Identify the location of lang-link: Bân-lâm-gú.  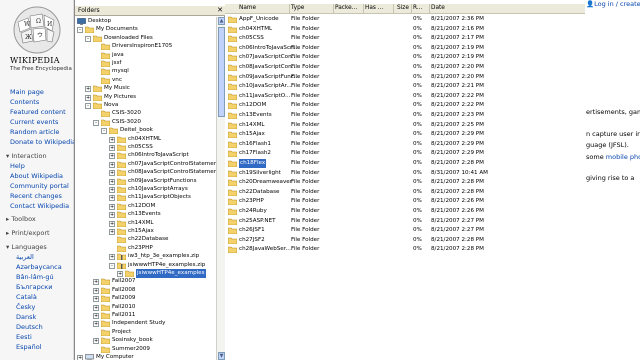
(35, 277).